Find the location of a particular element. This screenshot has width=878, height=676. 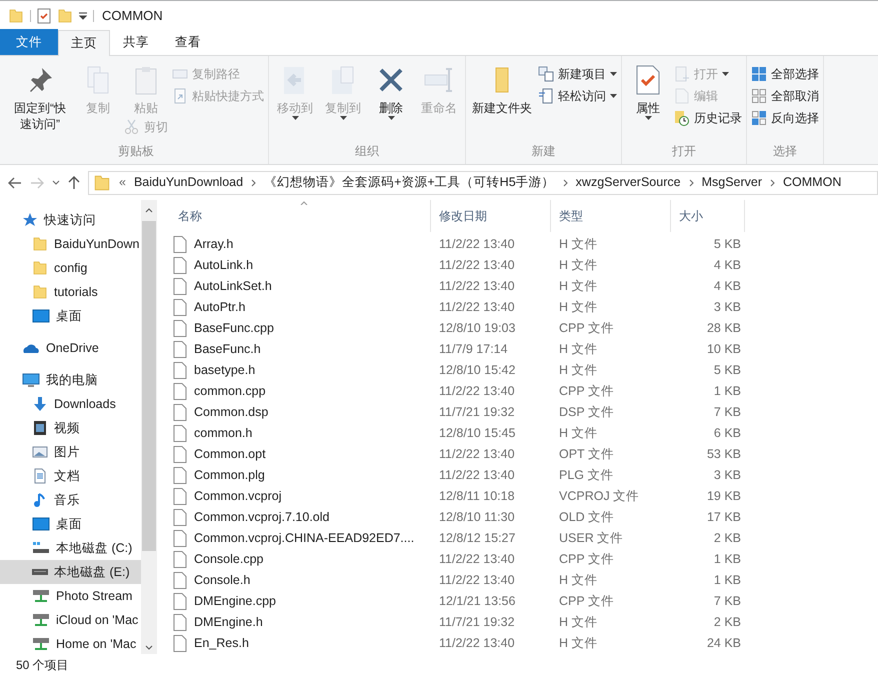

dropdown-icon is located at coordinates (83, 16).